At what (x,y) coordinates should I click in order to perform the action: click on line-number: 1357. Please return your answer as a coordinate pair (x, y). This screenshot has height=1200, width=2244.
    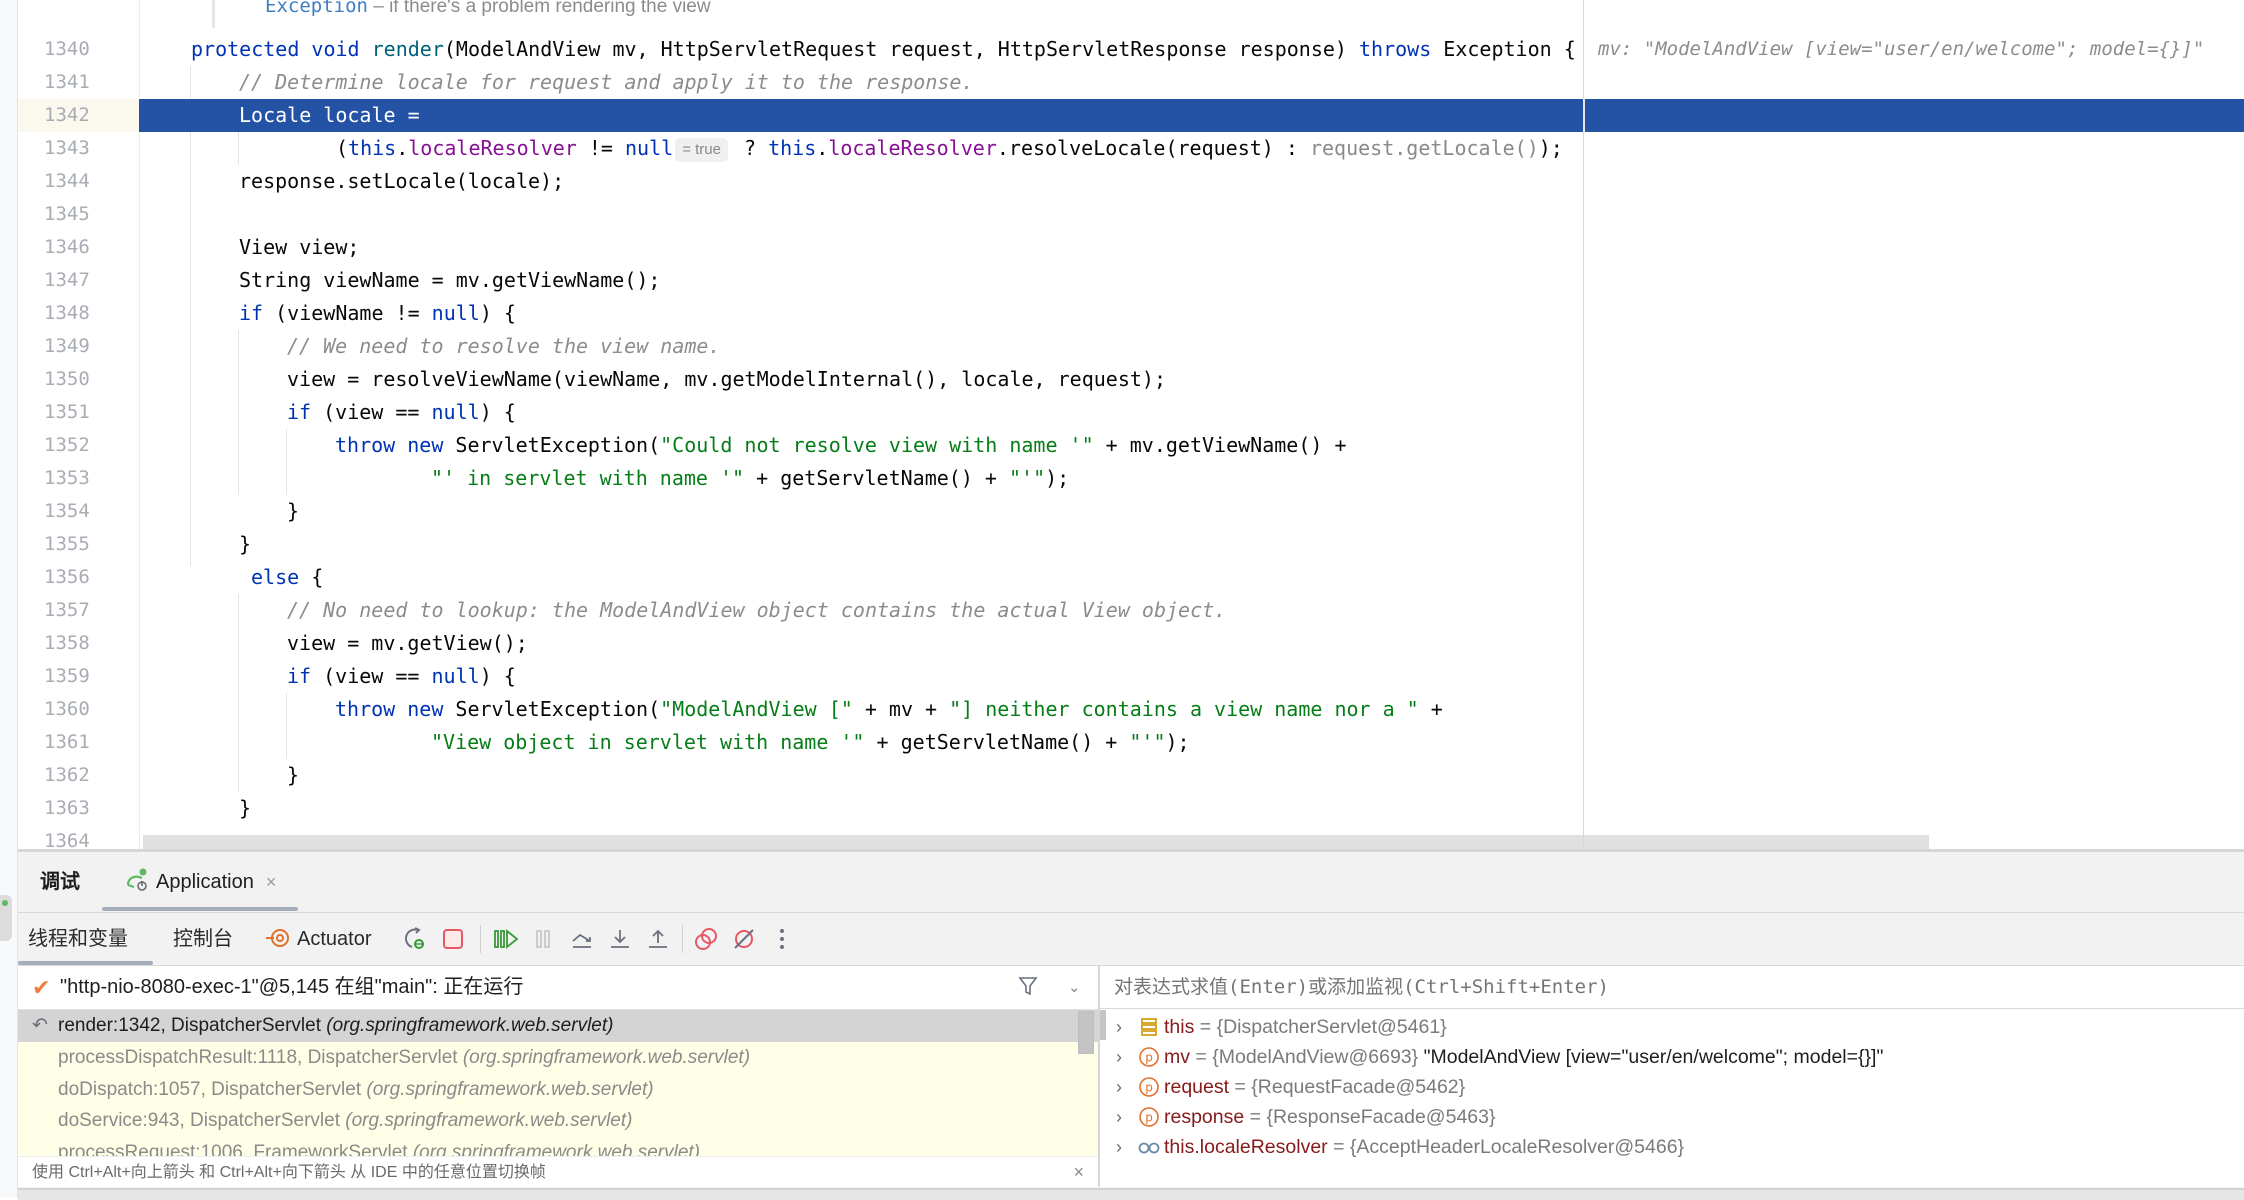
    Looking at the image, I should click on (78, 610).